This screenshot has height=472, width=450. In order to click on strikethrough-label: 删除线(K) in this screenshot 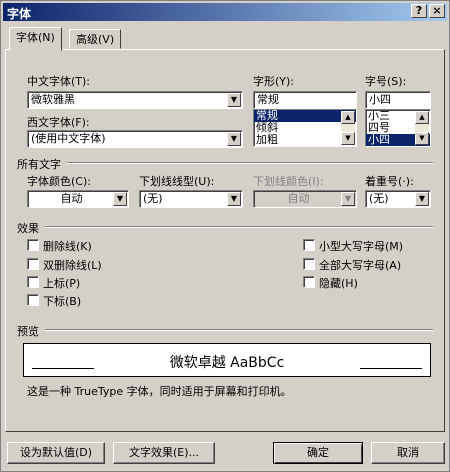, I will do `click(67, 246)`.